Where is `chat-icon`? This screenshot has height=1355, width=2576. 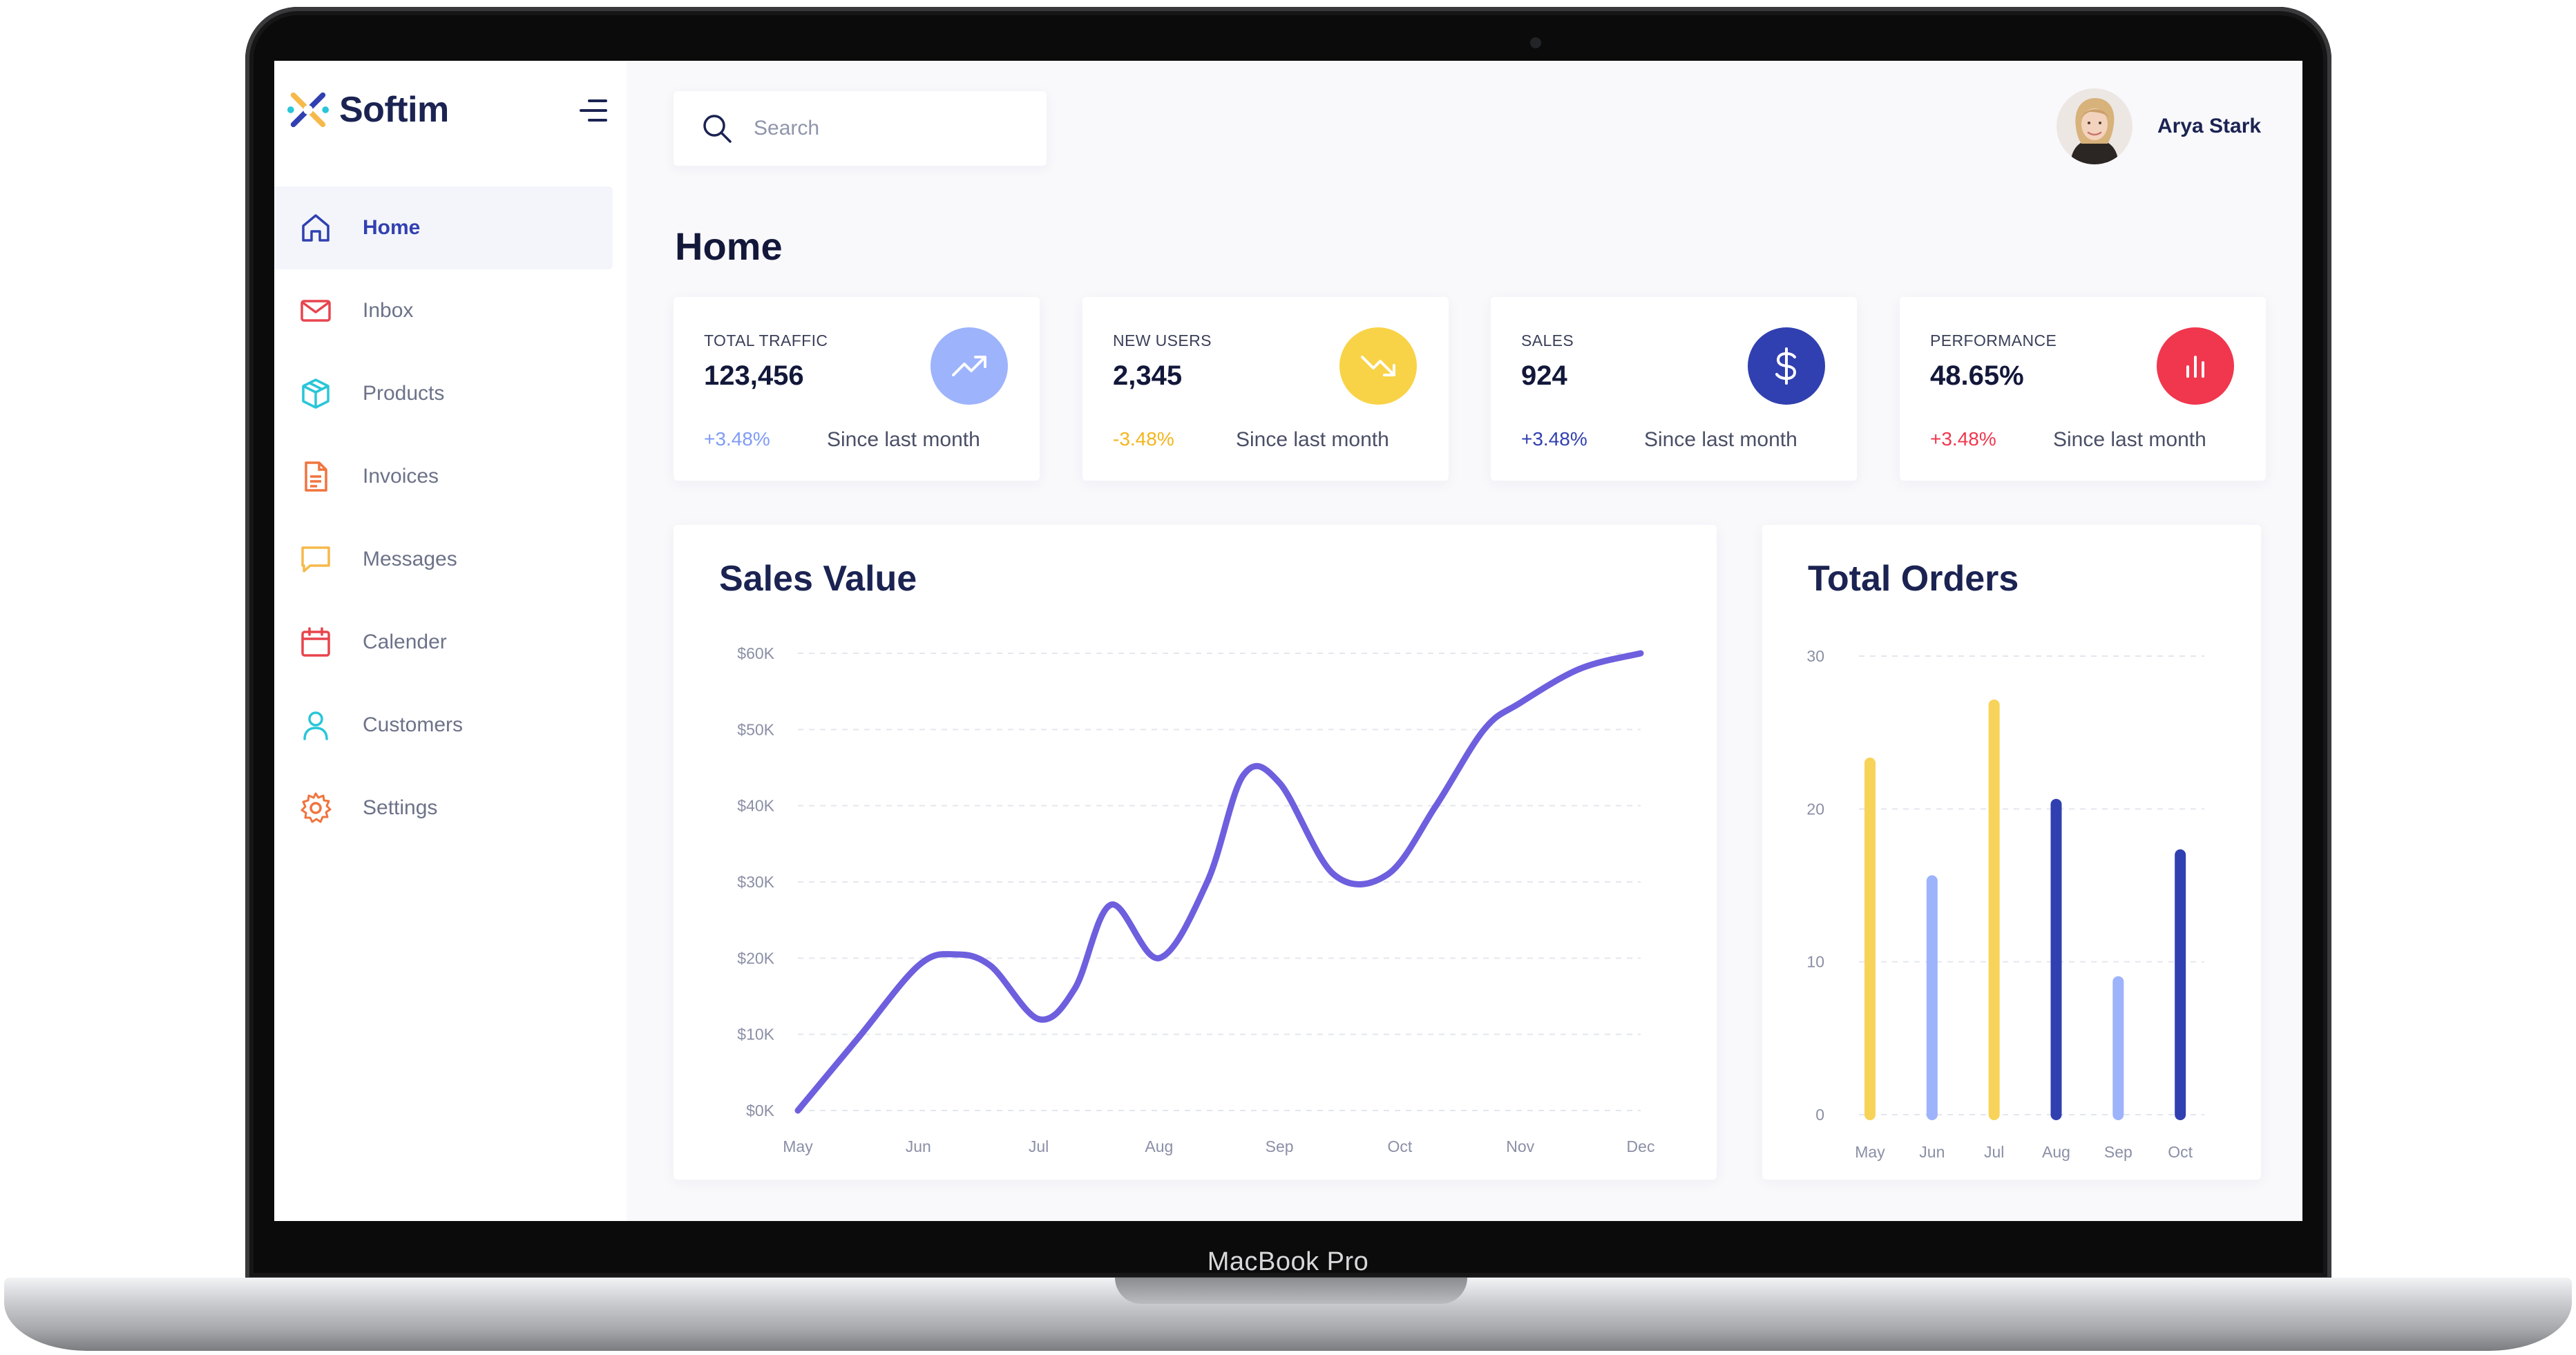 chat-icon is located at coordinates (315, 559).